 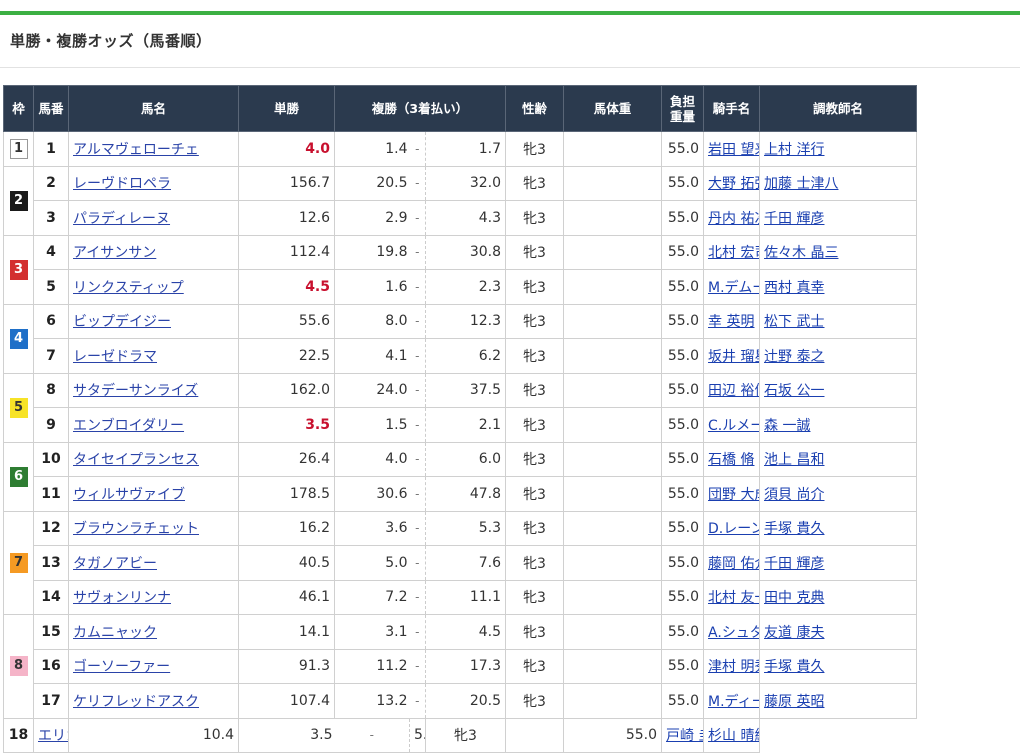 What do you see at coordinates (129, 495) in the screenshot?
I see `horse-name-link: ウィルサヴァイブ` at bounding box center [129, 495].